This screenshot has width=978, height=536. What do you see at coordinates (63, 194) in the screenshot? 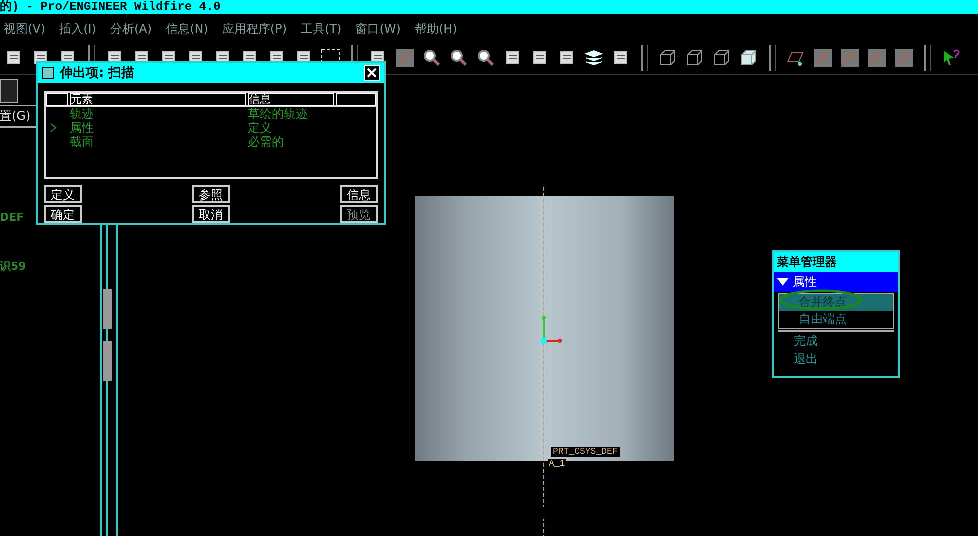
I see `dialog-button: 定义` at bounding box center [63, 194].